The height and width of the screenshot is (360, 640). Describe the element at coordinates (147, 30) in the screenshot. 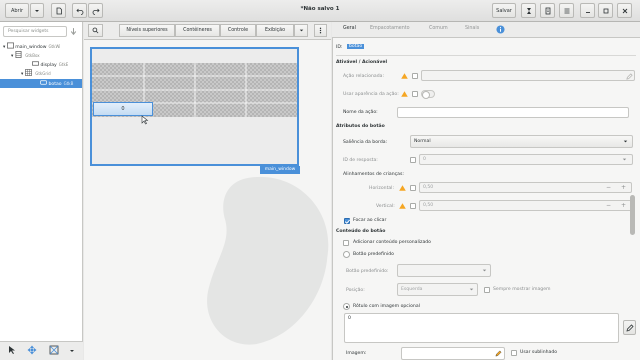

I see `tab-toplevels: Níveis superiores` at that location.